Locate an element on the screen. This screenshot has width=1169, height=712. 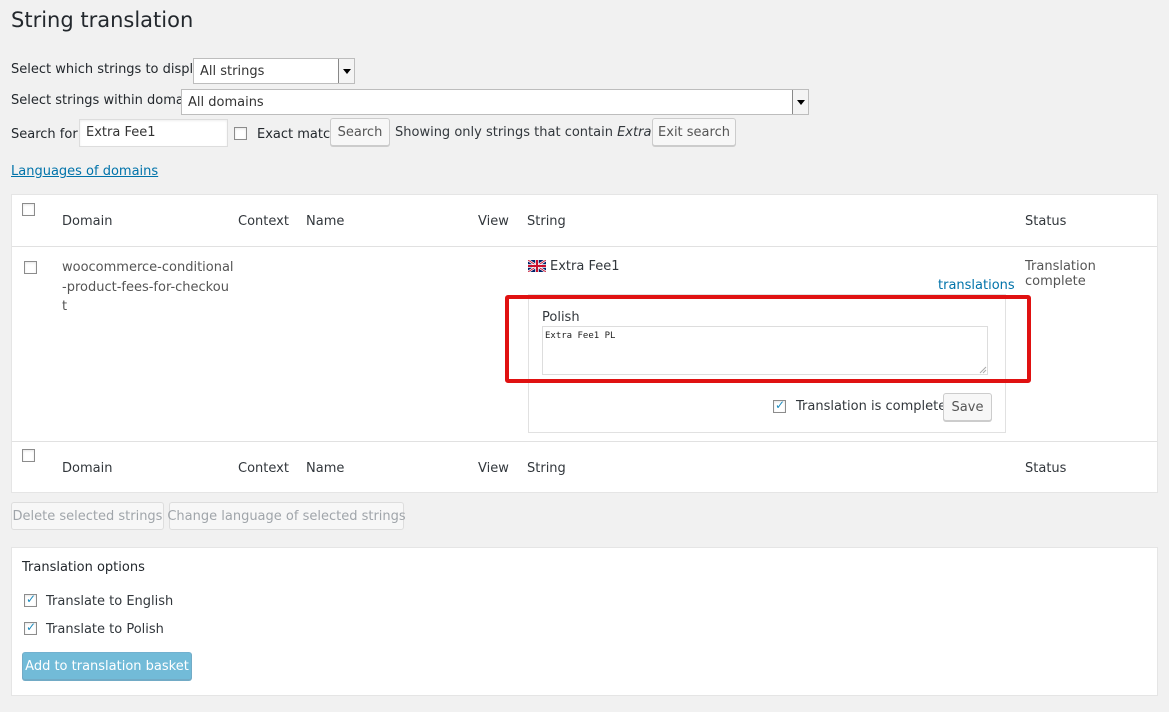
search-input: Extra Fee1 is located at coordinates (153, 133).